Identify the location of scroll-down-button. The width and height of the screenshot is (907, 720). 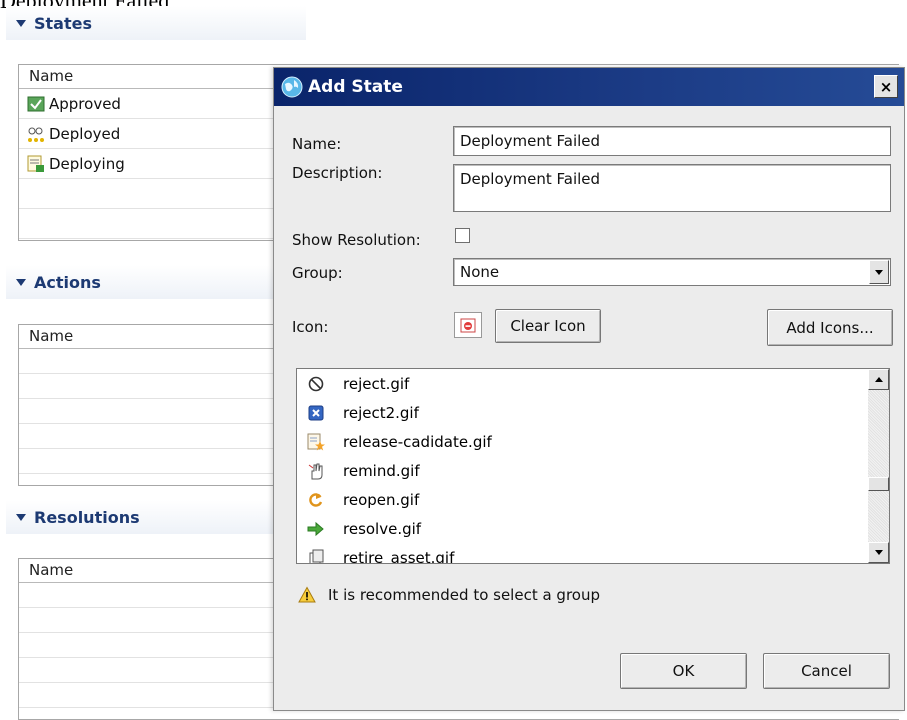
(878, 552).